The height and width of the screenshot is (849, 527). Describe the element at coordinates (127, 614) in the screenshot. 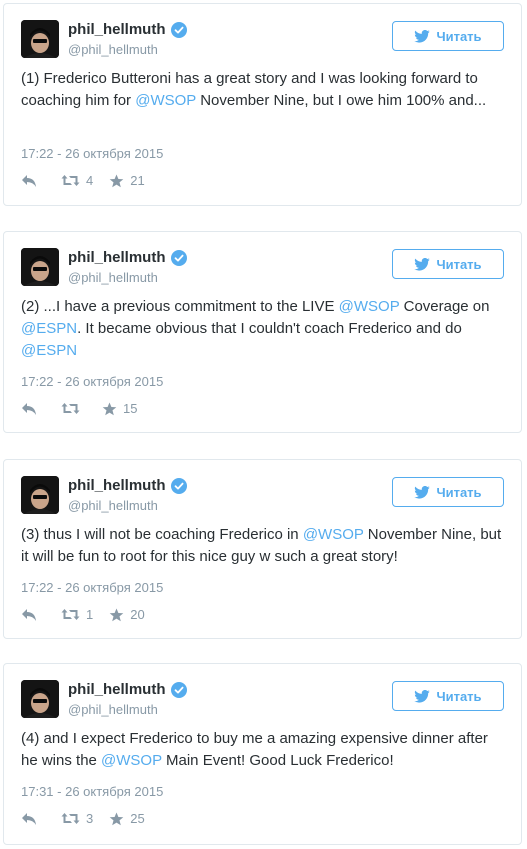

I see `favorite-button: 20` at that location.